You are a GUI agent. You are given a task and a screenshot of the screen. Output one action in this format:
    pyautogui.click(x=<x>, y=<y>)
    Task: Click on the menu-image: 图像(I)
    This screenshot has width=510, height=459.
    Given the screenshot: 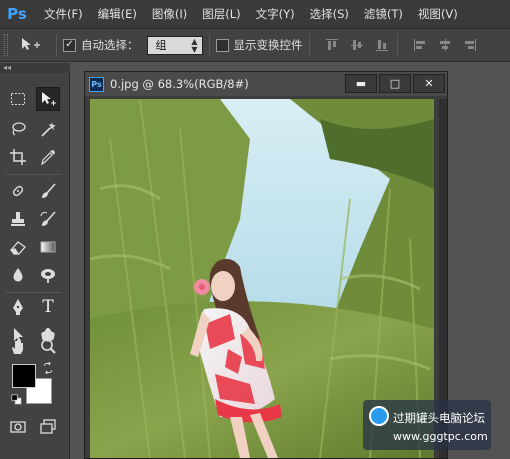 What is the action you would take?
    pyautogui.click(x=169, y=14)
    